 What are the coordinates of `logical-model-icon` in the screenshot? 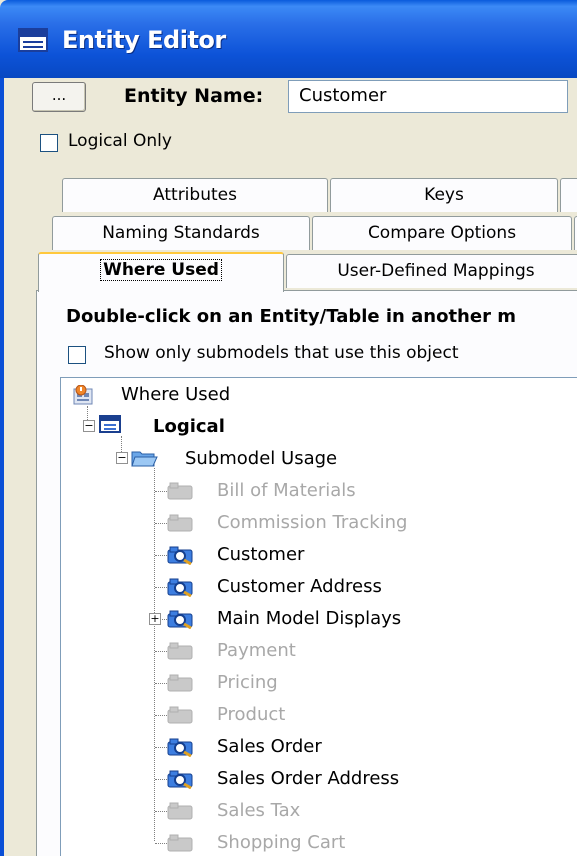 It's located at (110, 424).